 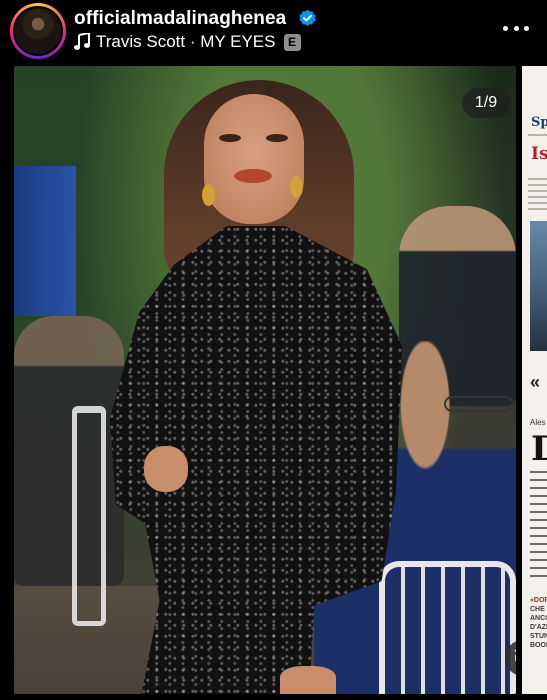 I want to click on audio-attribution: Travis Scott · MY EYES E, so click(x=187, y=42).